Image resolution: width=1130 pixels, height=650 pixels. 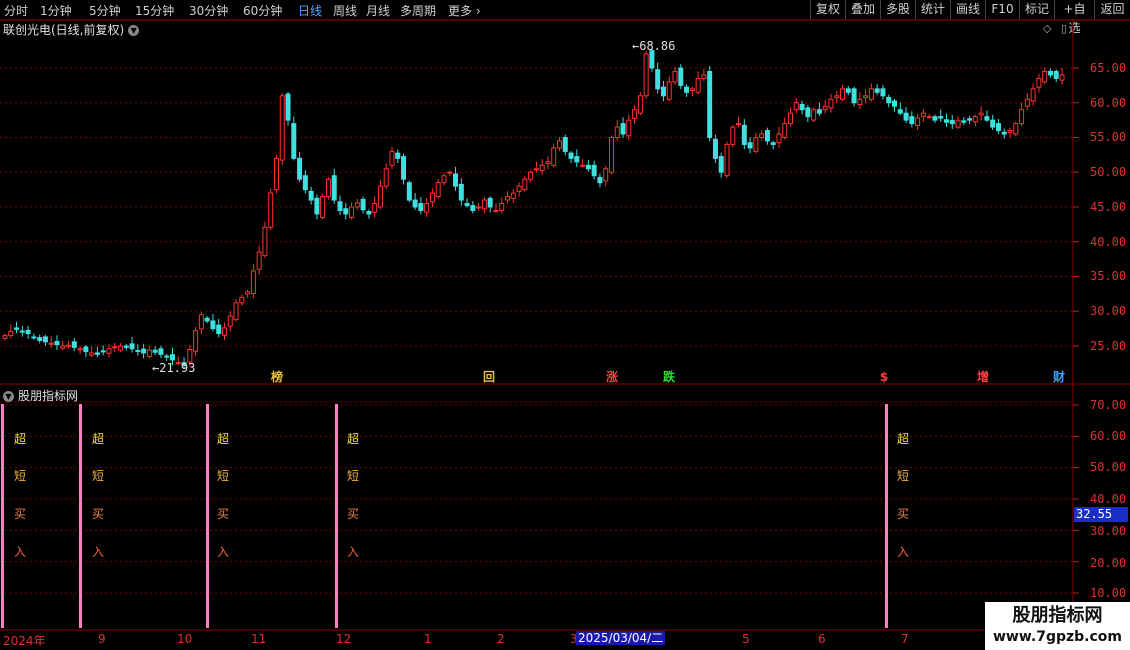 I want to click on indicator-name: 股朋指标网, so click(x=48, y=396).